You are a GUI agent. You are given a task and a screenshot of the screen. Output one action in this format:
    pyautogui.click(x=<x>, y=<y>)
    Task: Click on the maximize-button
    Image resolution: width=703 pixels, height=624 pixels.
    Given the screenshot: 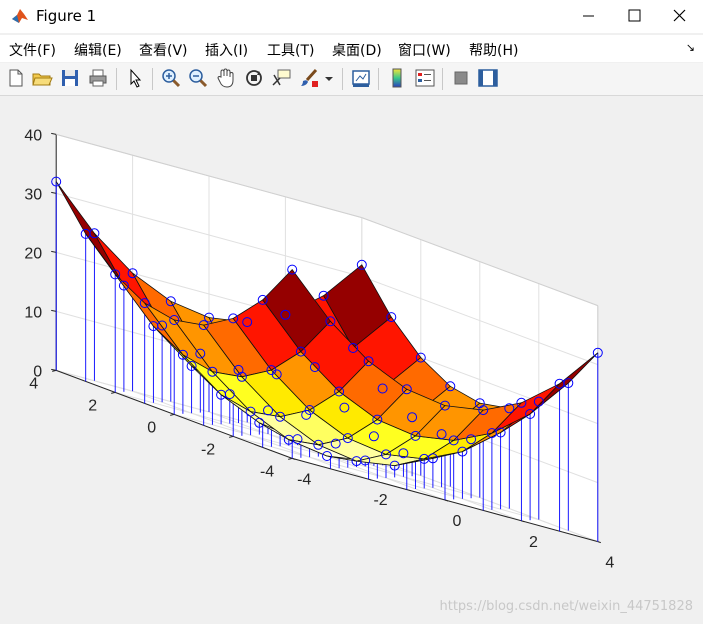 What is the action you would take?
    pyautogui.click(x=634, y=16)
    